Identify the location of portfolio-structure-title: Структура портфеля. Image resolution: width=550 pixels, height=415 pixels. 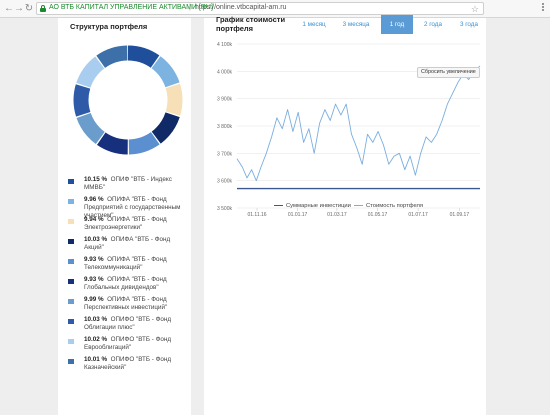
(109, 26).